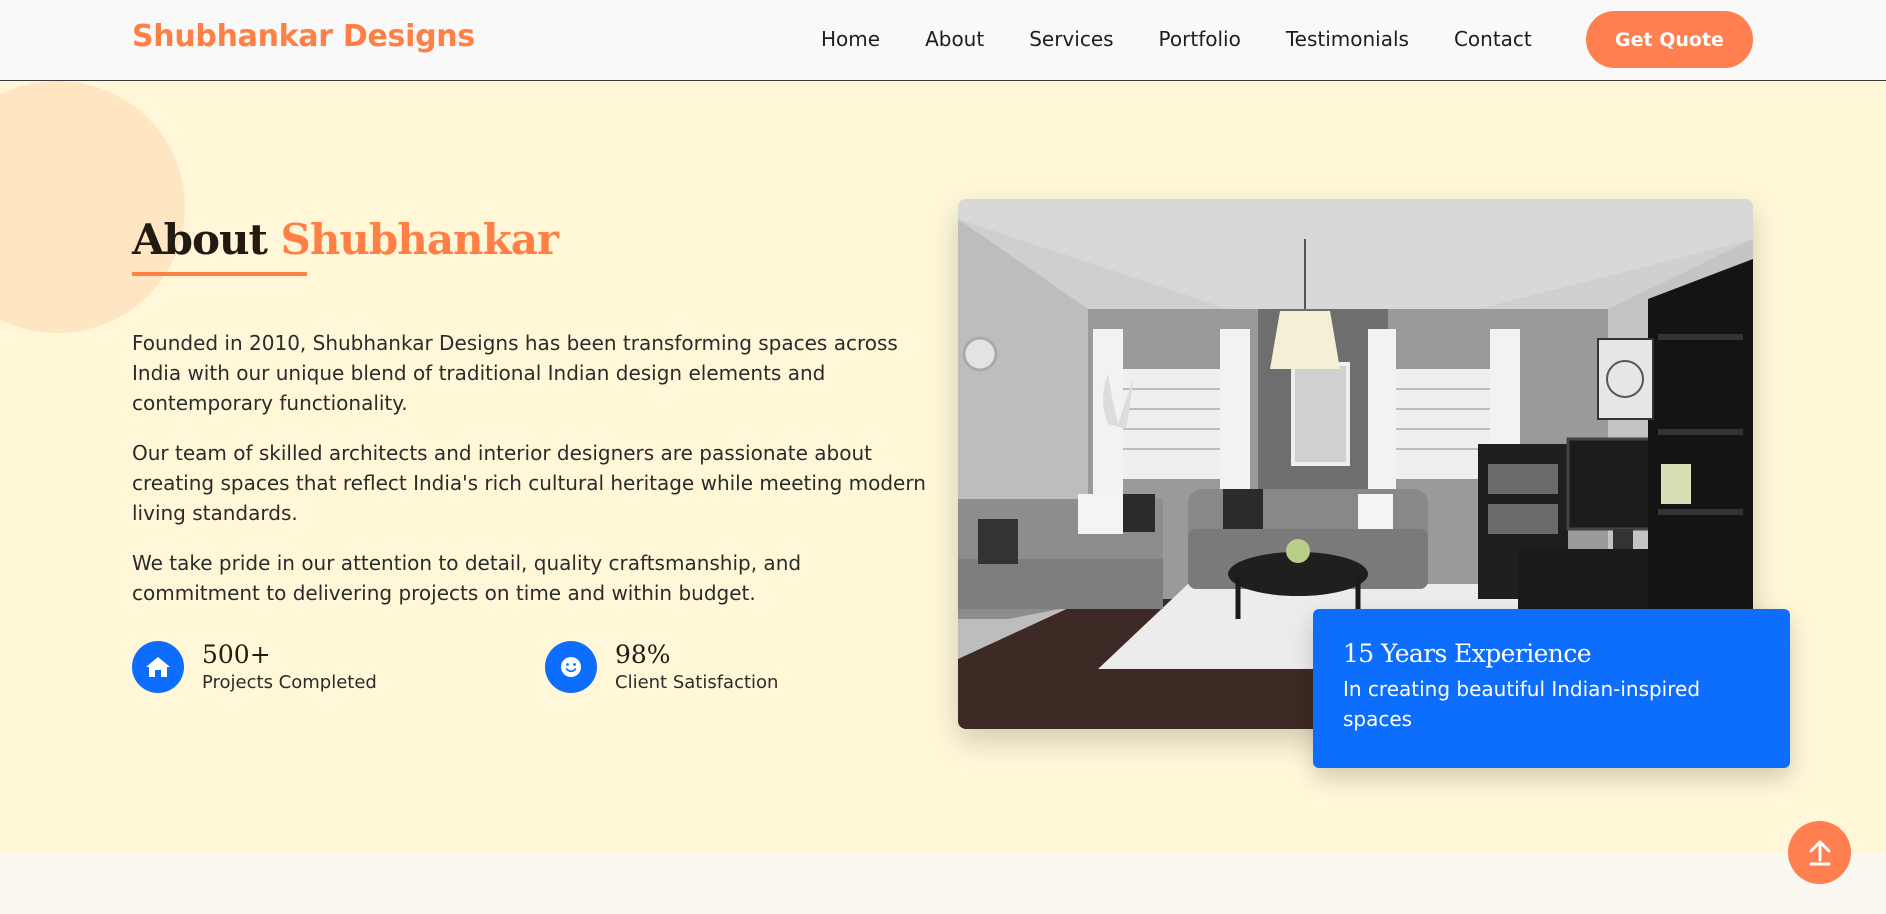 The width and height of the screenshot is (1886, 914). I want to click on section-heading: About Shubhankar, so click(345, 239).